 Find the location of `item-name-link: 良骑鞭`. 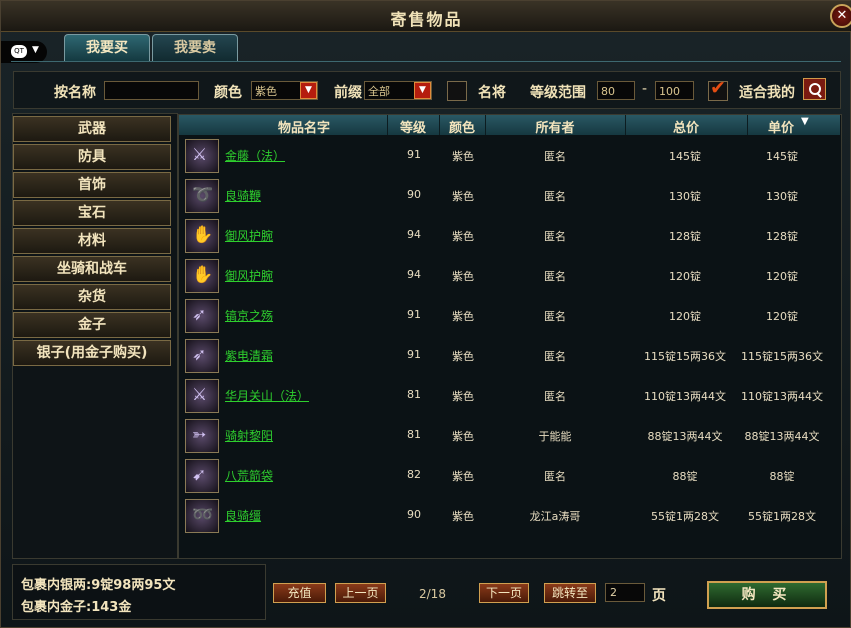

item-name-link: 良骑鞭 is located at coordinates (243, 195).